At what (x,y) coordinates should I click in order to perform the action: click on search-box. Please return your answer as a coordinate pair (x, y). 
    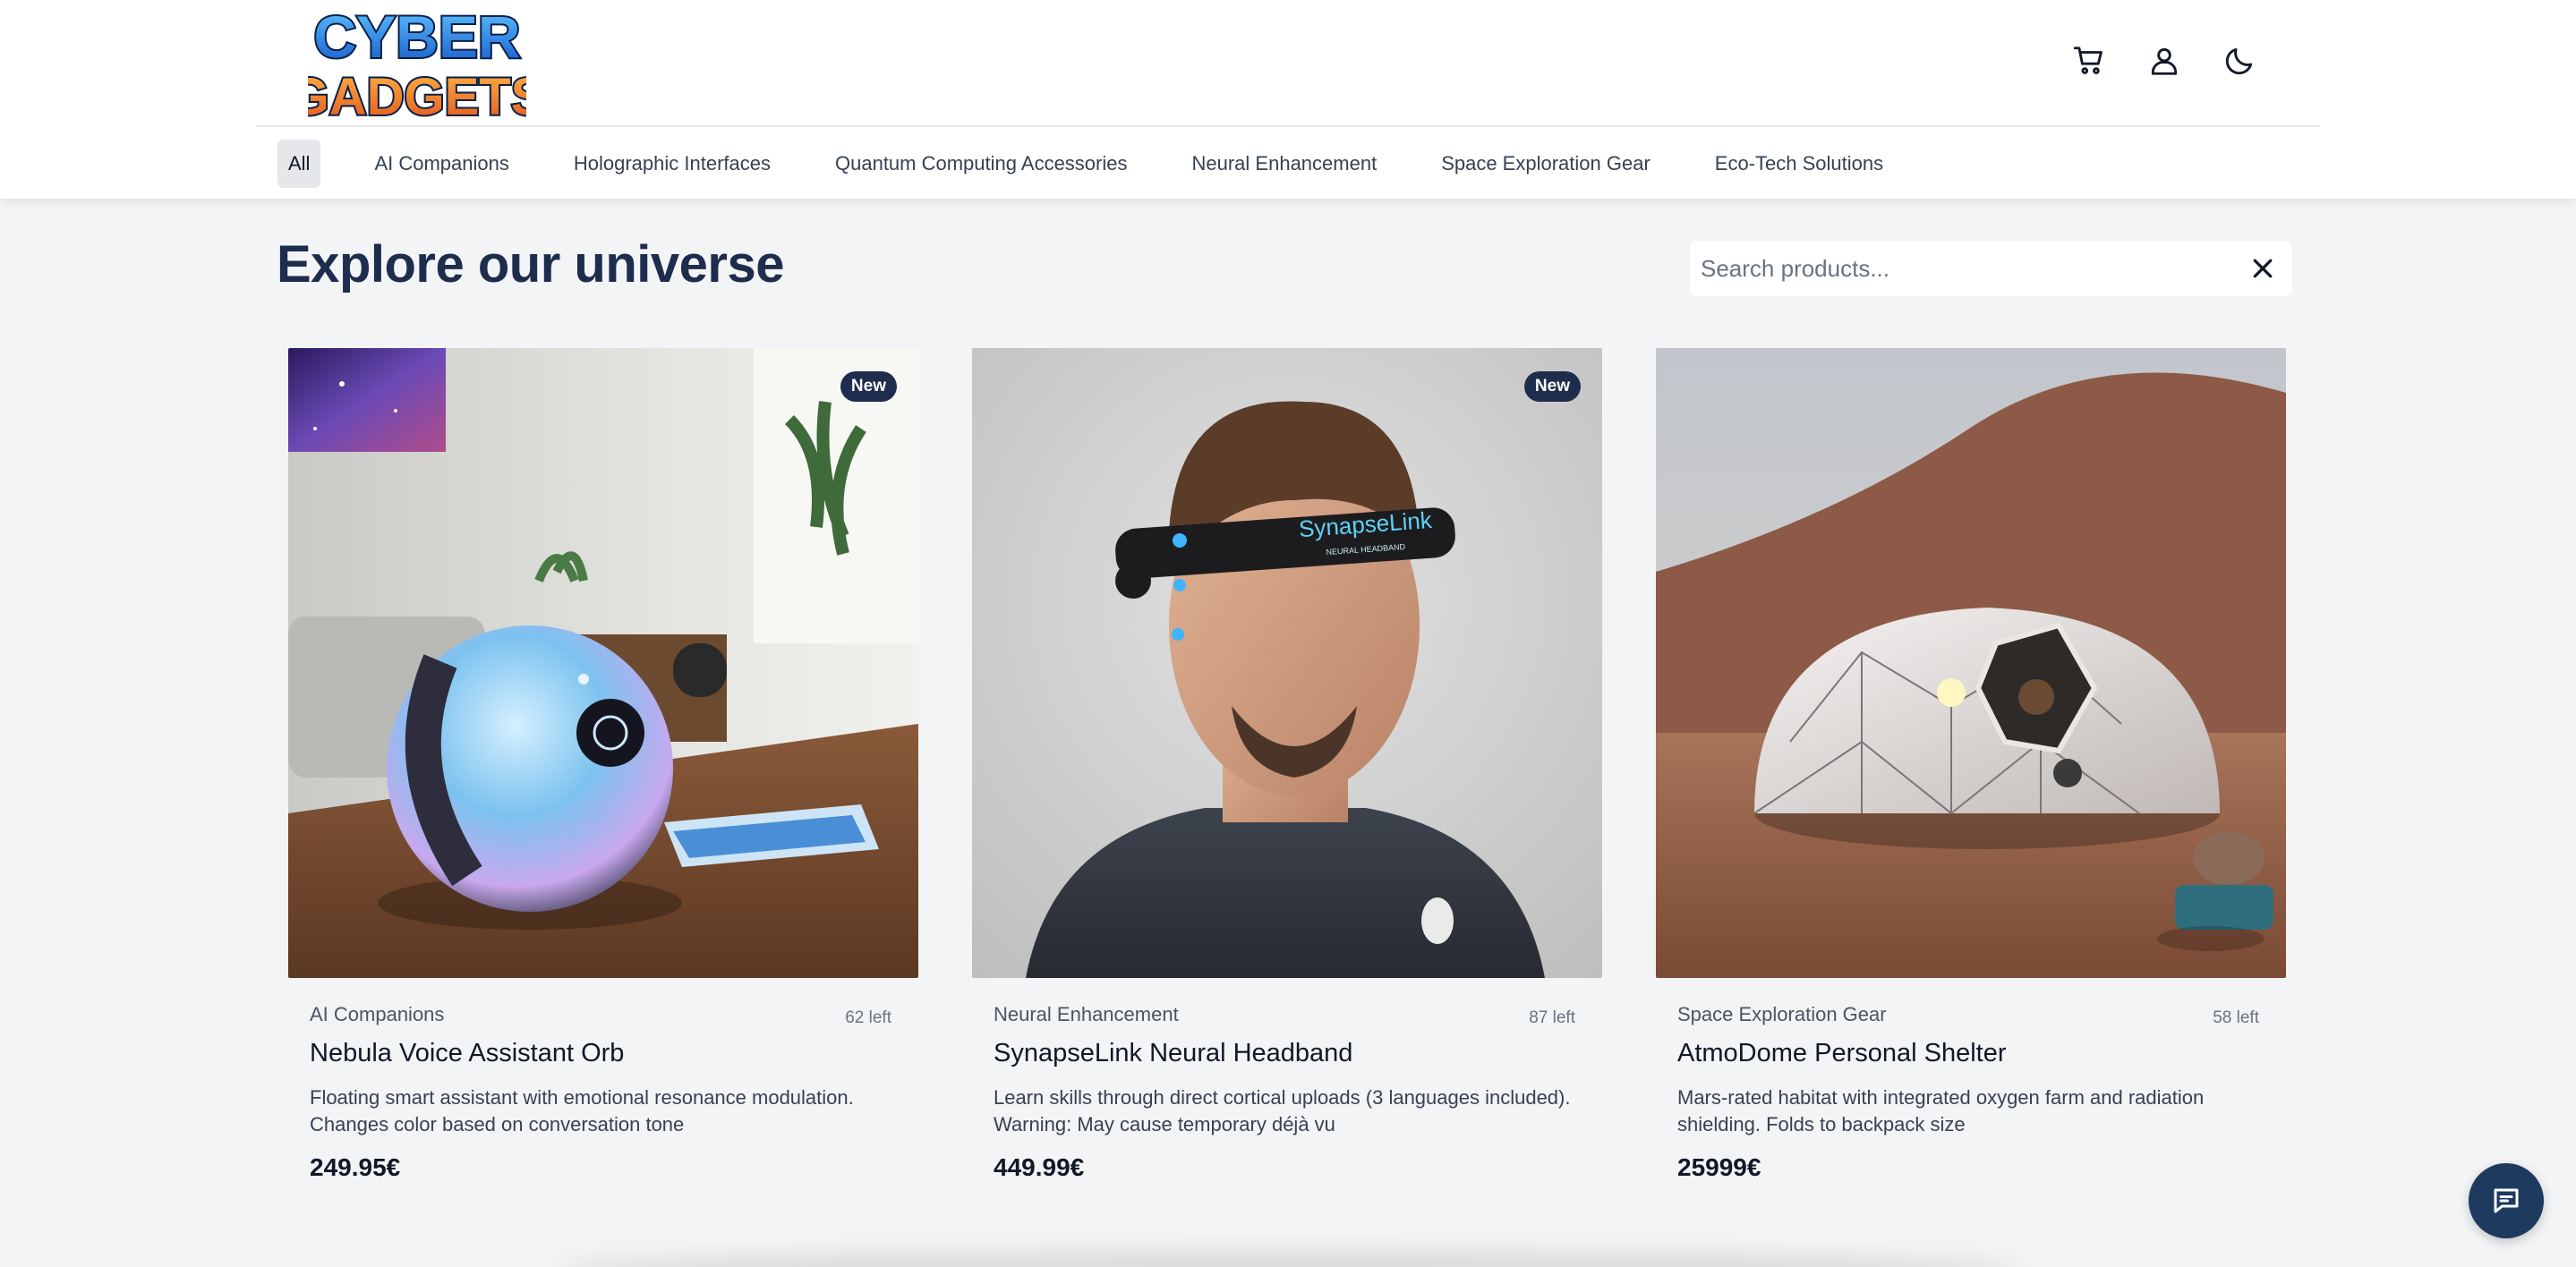
    Looking at the image, I should click on (1991, 269).